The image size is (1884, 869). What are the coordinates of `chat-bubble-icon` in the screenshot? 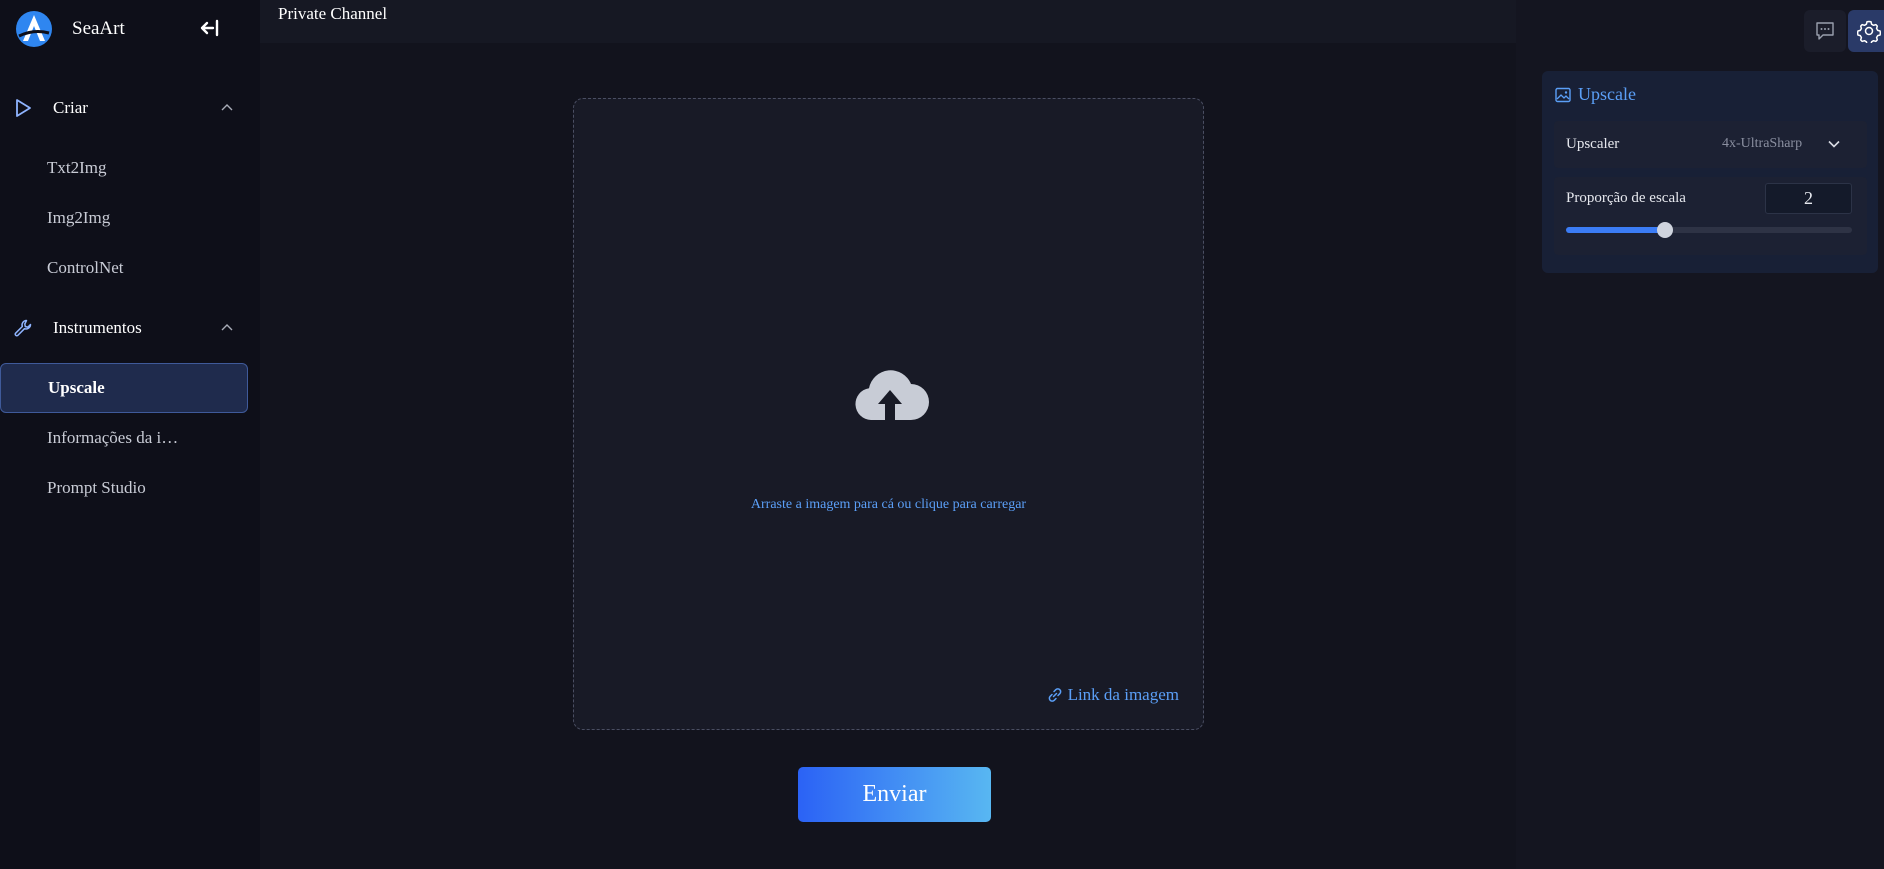 It's located at (1825, 31).